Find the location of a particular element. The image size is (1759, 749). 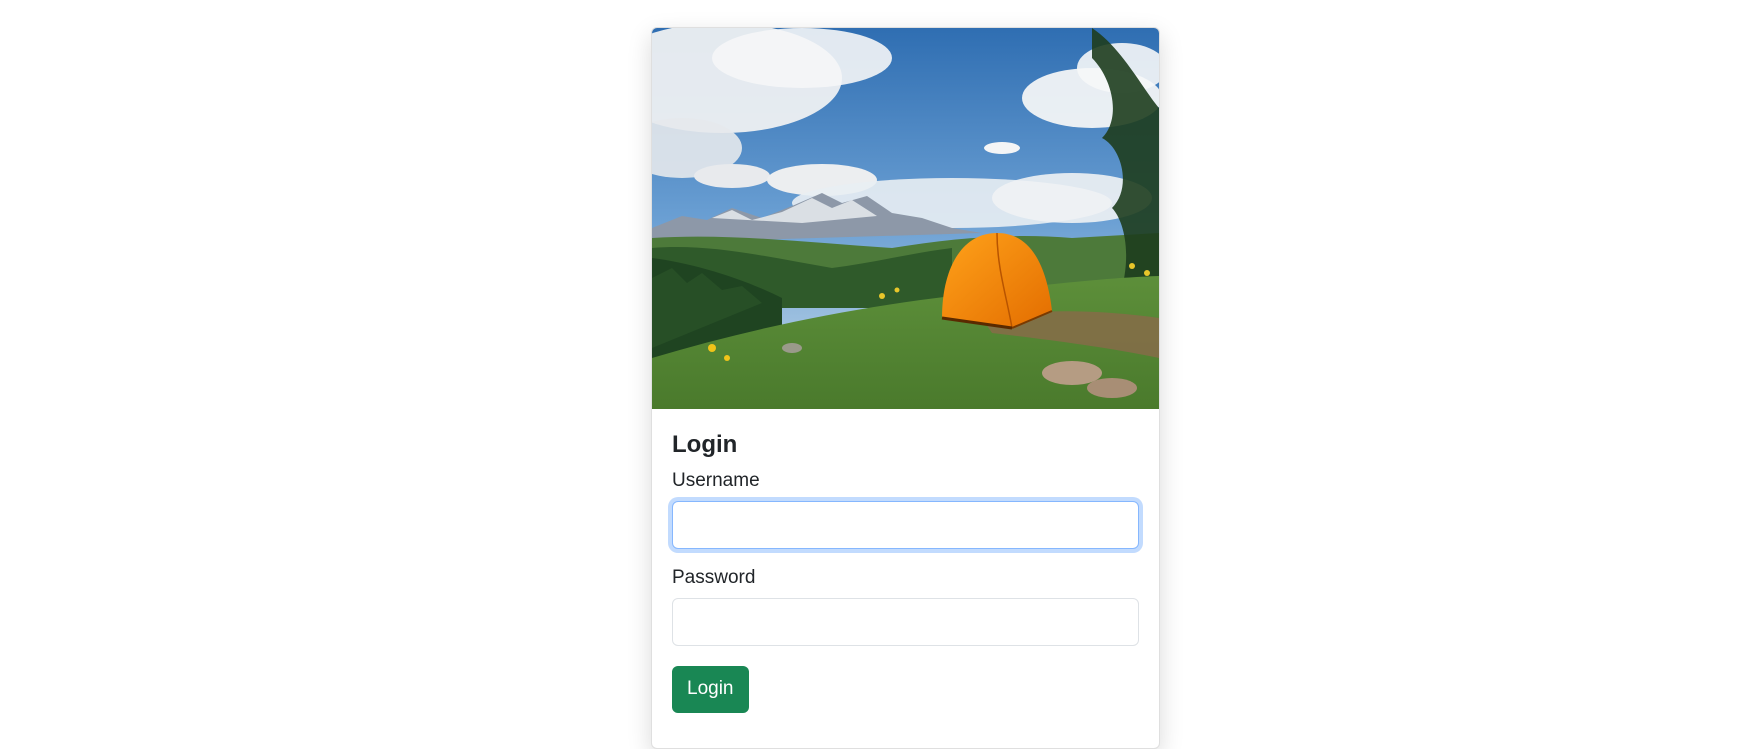

username-group: Username is located at coordinates (905, 509).